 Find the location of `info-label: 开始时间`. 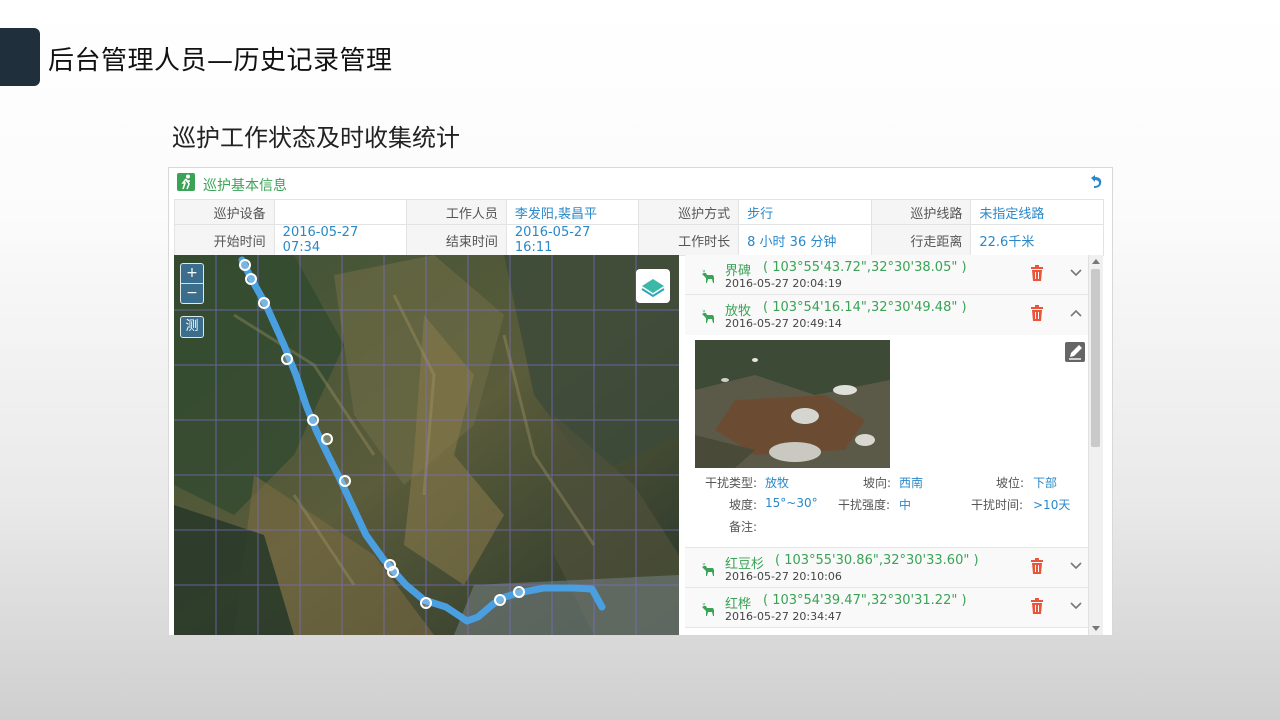

info-label: 开始时间 is located at coordinates (224, 240).